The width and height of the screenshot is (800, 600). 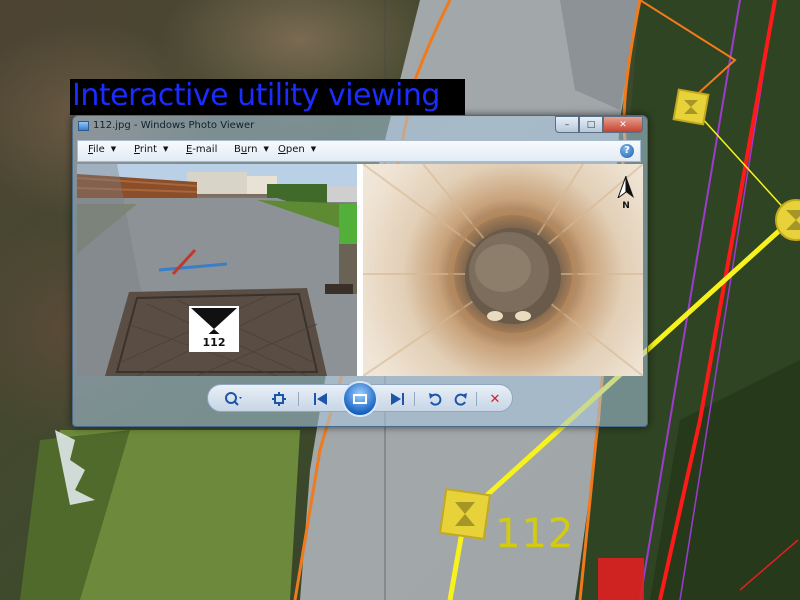 What do you see at coordinates (256, 95) in the screenshot?
I see `page-title: Interactive utility viewing` at bounding box center [256, 95].